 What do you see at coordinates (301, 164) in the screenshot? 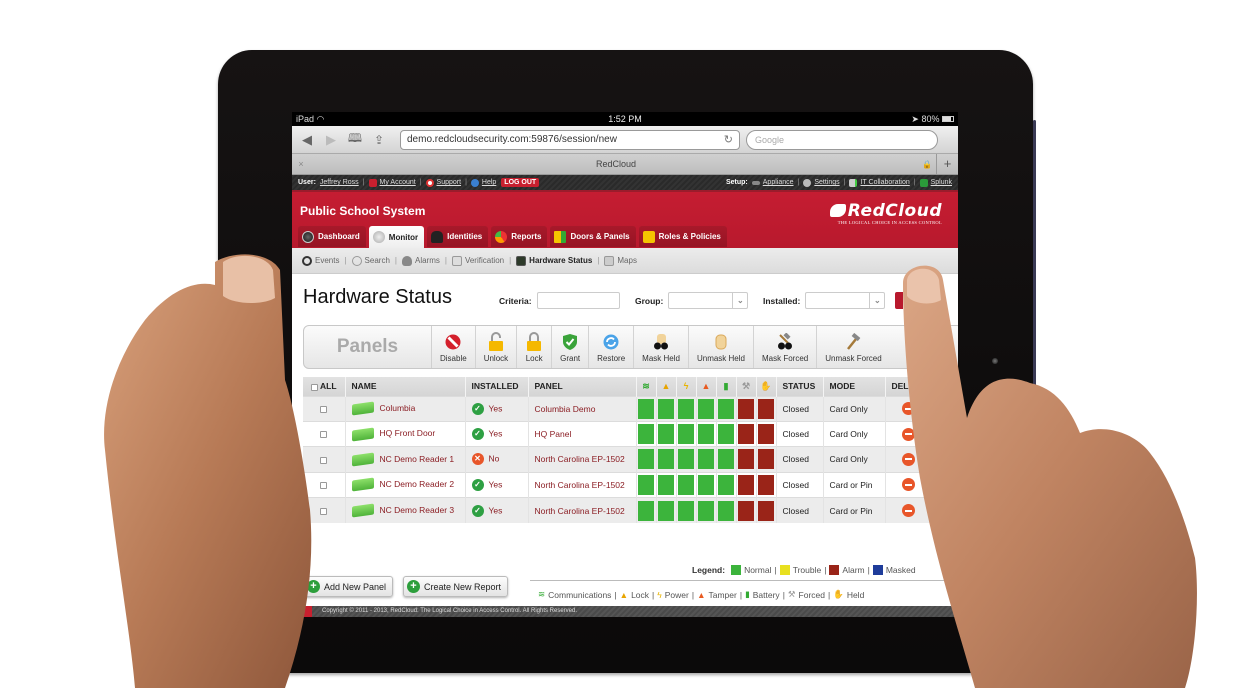
I see `close-tab-icon: ×` at bounding box center [301, 164].